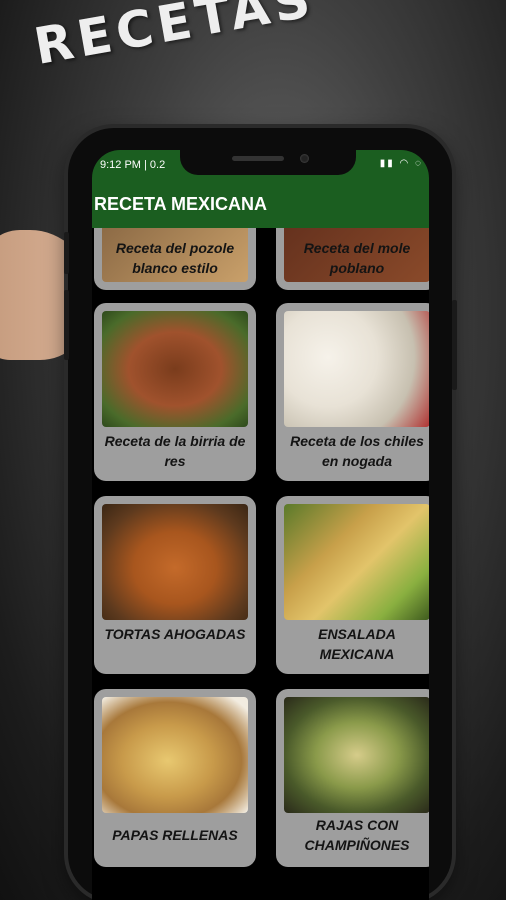 Image resolution: width=506 pixels, height=900 pixels. Describe the element at coordinates (175, 634) in the screenshot. I see `recipe-label: TORTAS AHOGADAS` at that location.